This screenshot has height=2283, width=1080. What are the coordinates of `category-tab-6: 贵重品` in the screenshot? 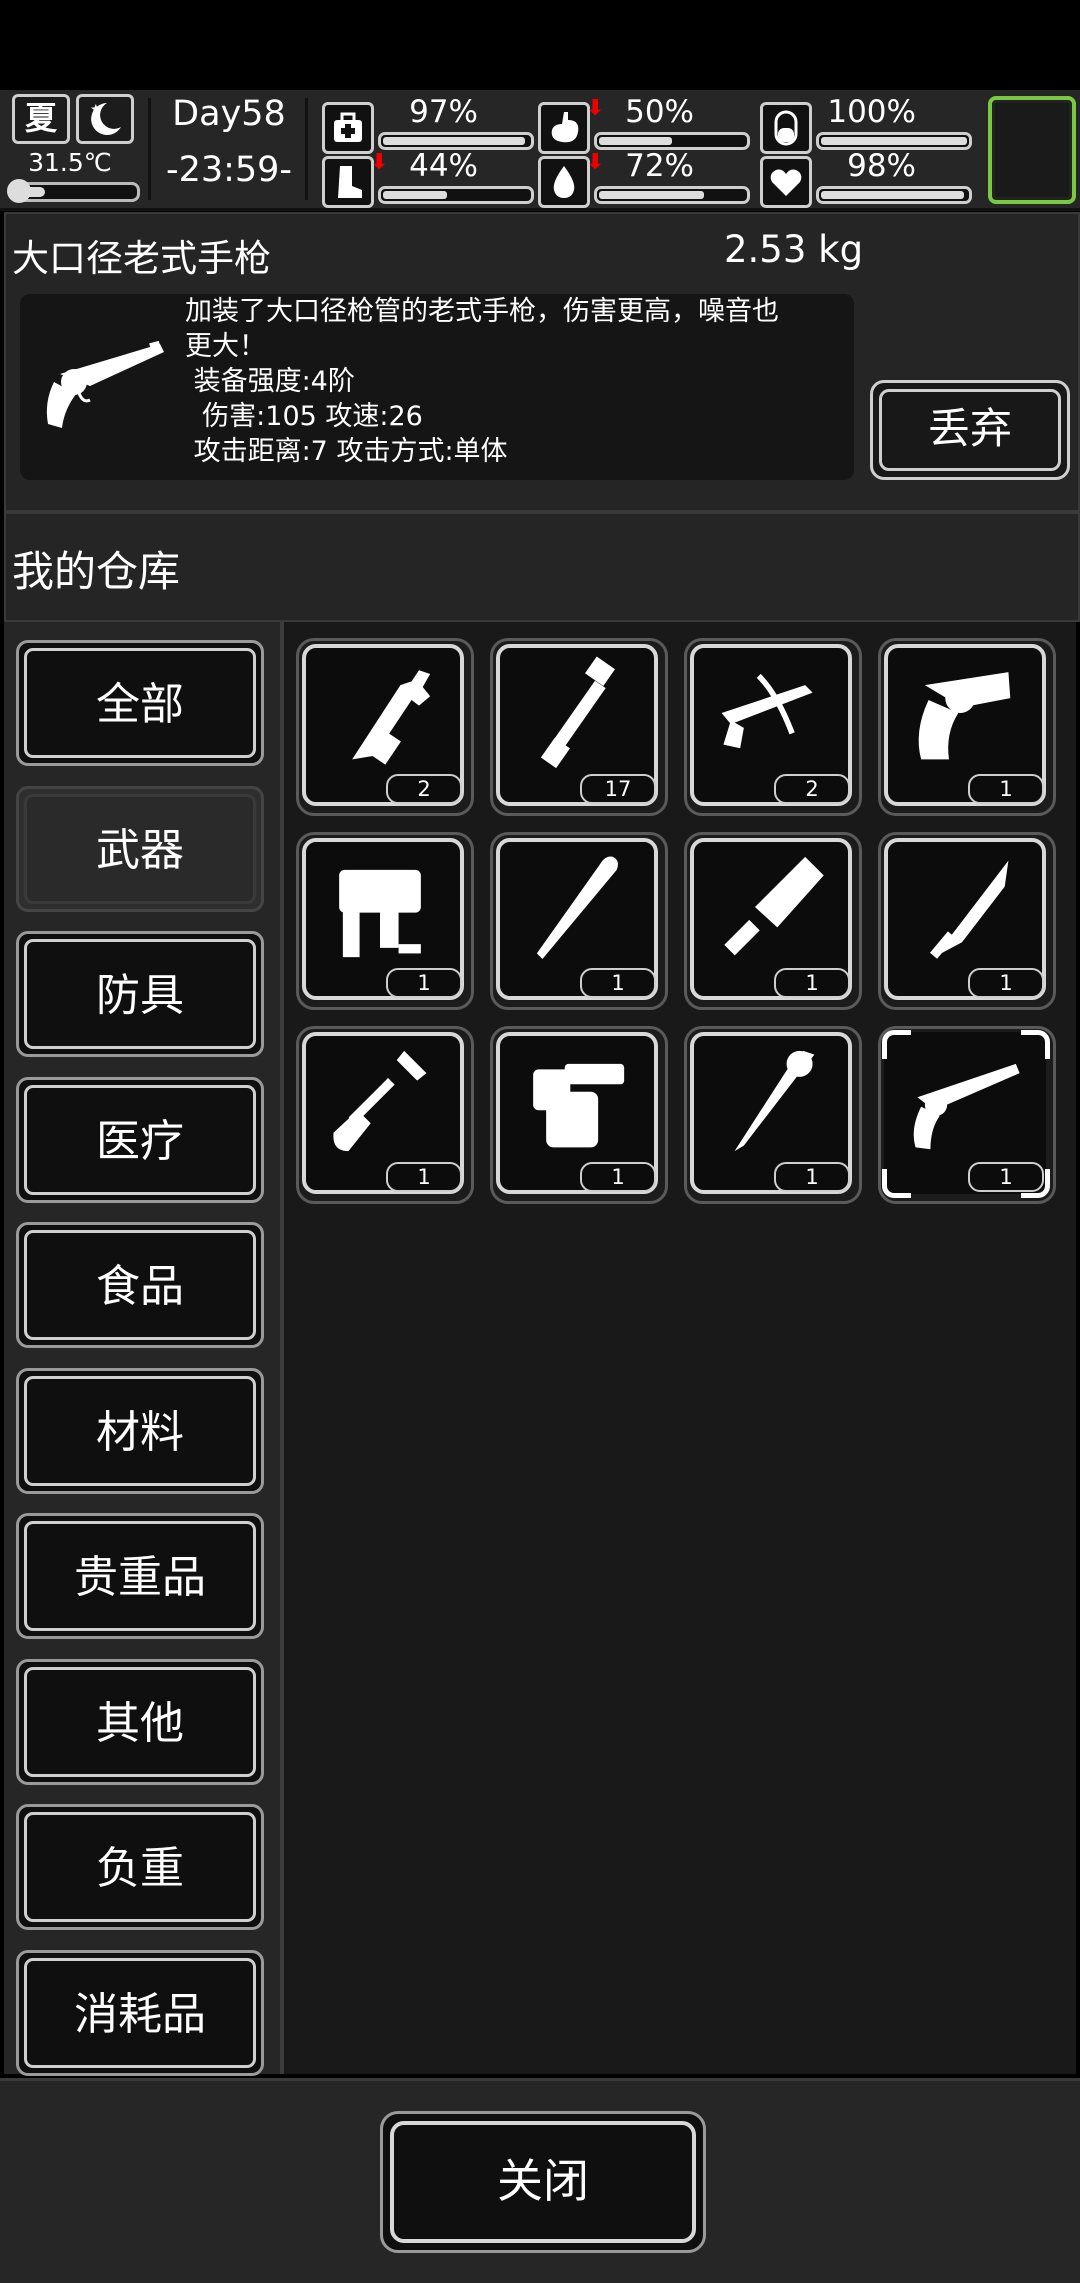 It's located at (140, 1576).